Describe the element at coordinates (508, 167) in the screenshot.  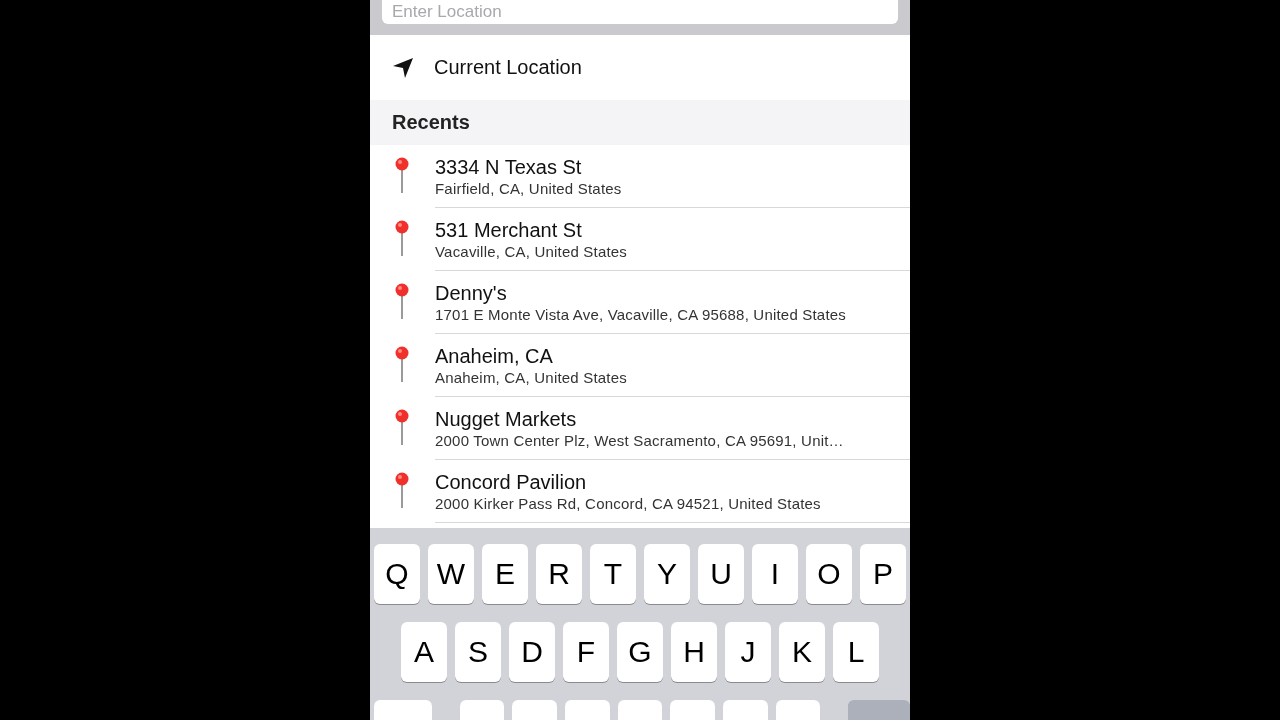
I see `place-name: 3334 N Texas St` at that location.